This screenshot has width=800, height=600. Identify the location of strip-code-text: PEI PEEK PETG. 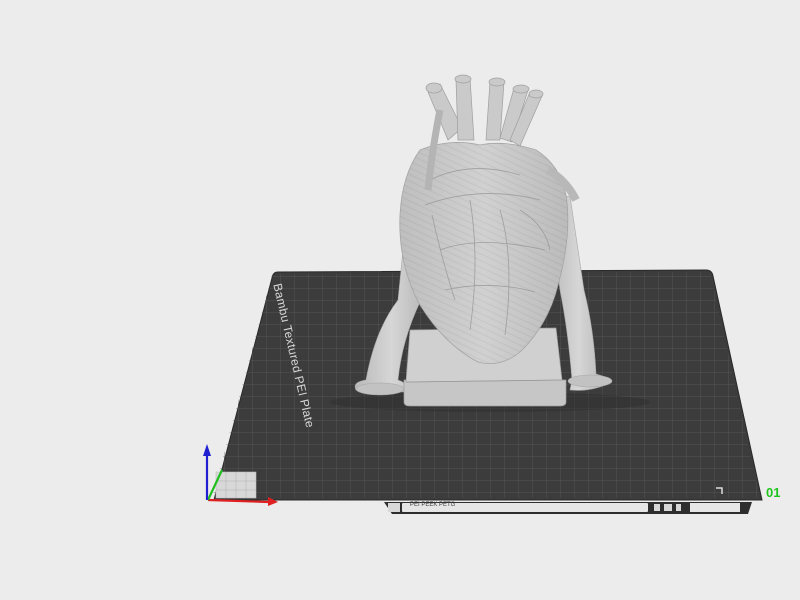
(433, 505).